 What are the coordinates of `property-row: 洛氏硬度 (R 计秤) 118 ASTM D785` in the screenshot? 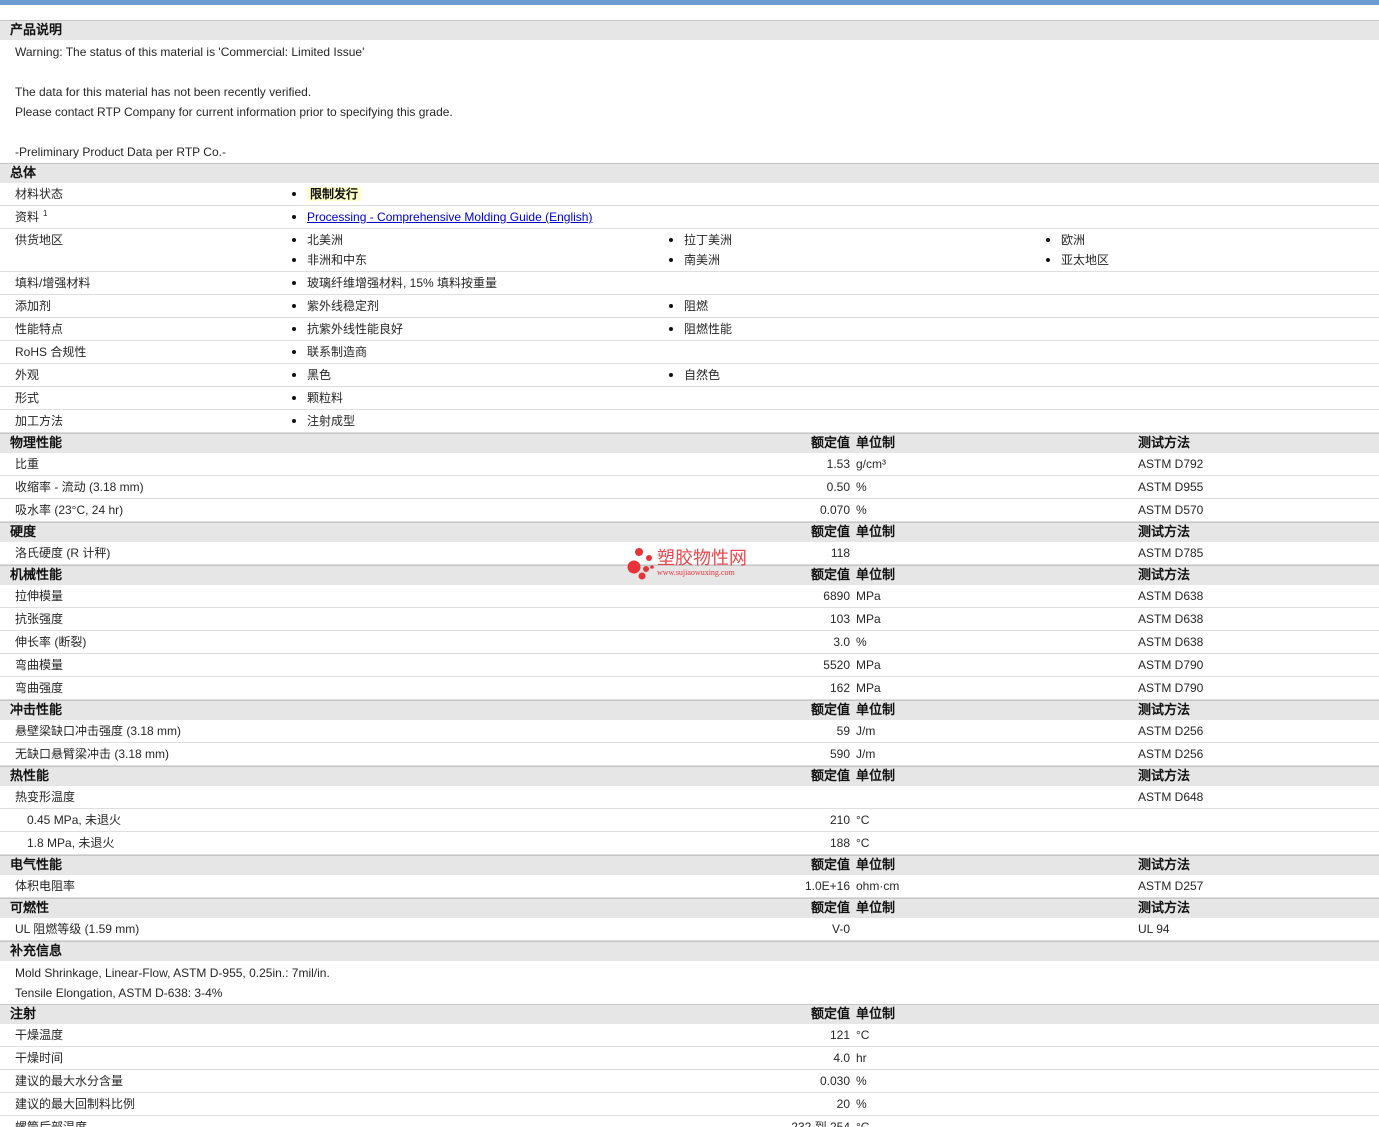 It's located at (689, 553).